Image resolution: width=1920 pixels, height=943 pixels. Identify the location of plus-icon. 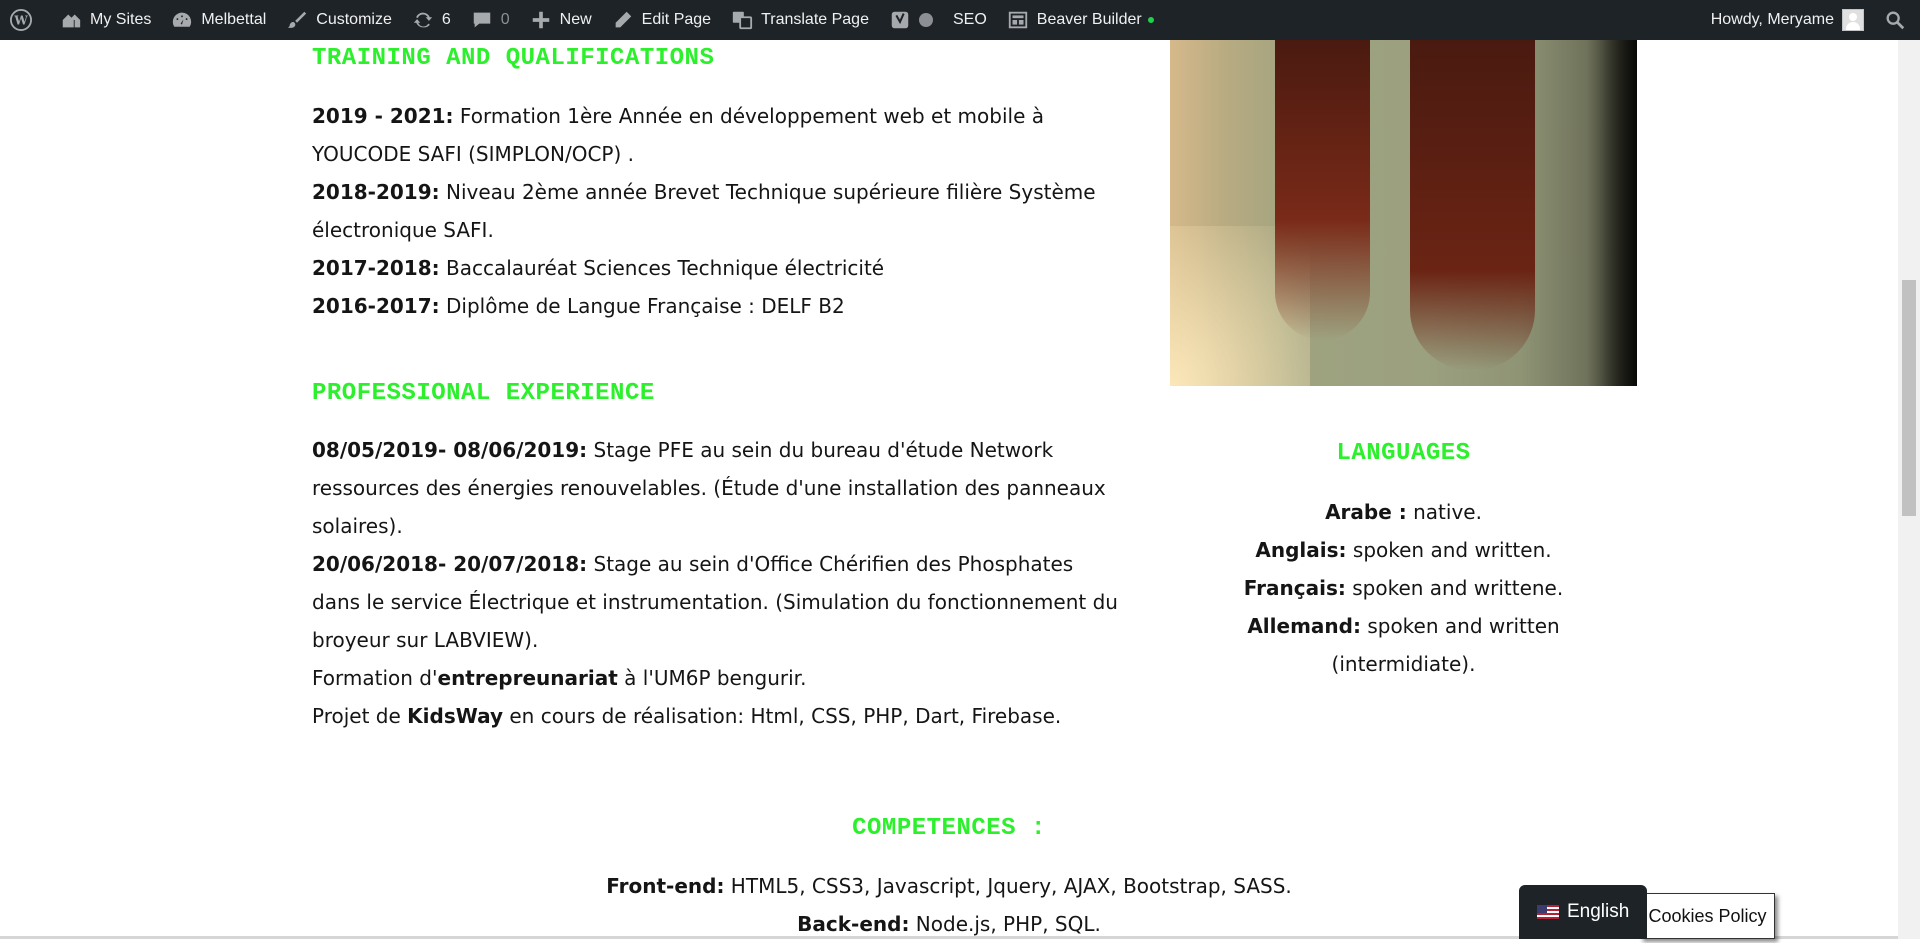
(541, 20).